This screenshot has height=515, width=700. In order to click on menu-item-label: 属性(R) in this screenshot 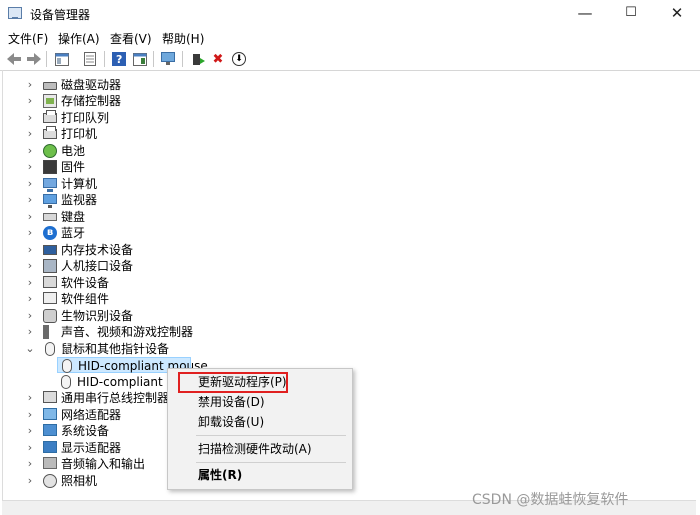, I will do `click(220, 475)`.